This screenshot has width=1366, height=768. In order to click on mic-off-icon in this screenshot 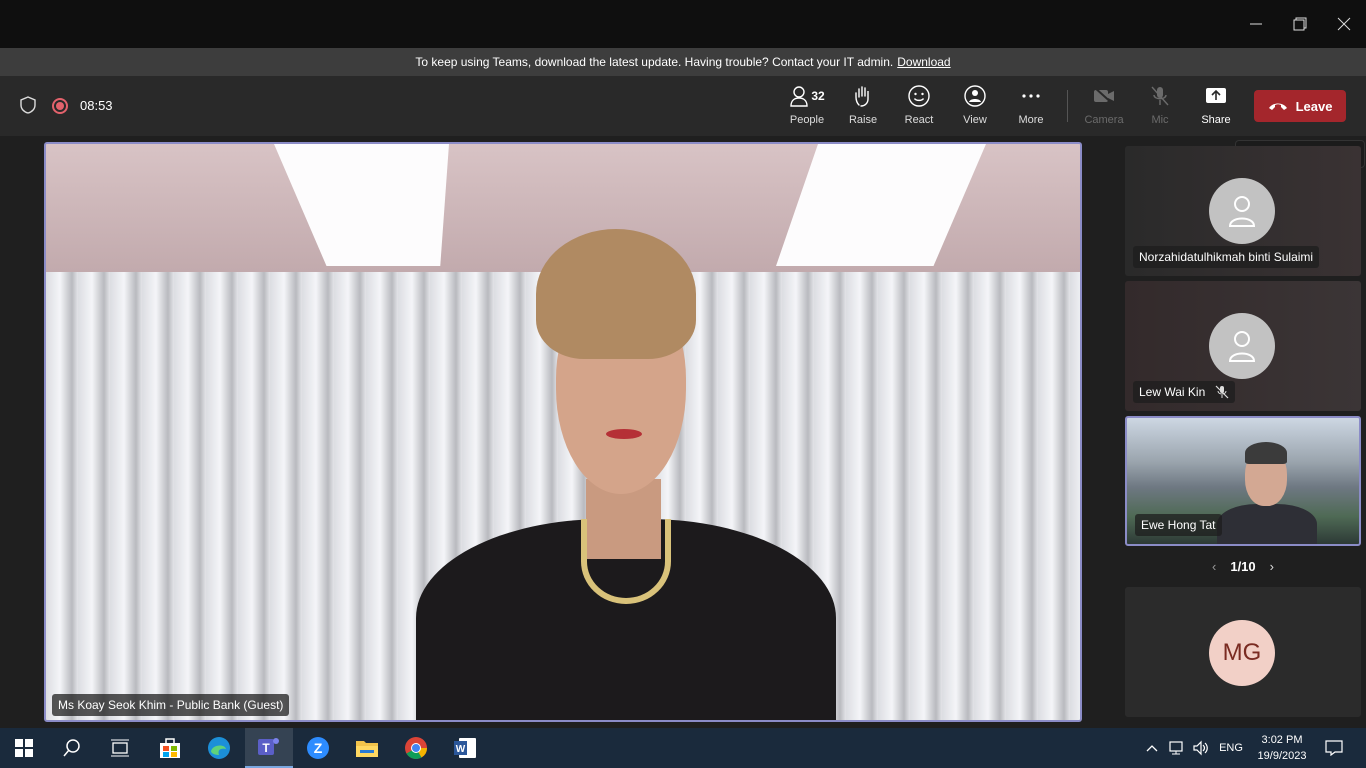, I will do `click(1160, 96)`.